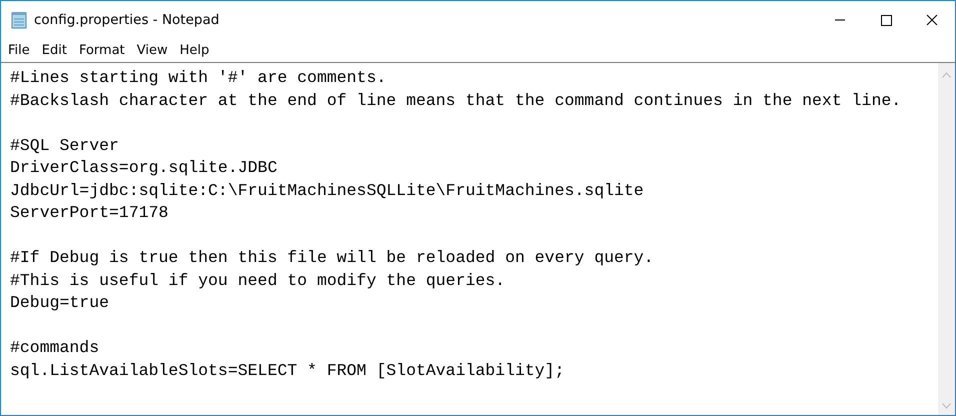  What do you see at coordinates (89, 213) in the screenshot?
I see `text-line: ServerPort=17178` at bounding box center [89, 213].